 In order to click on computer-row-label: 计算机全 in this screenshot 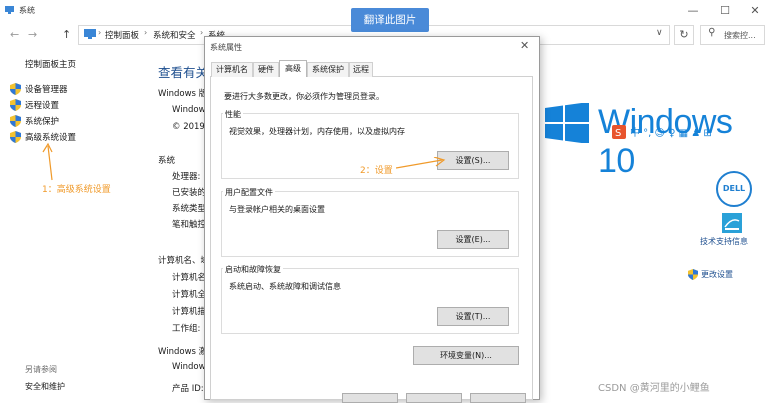, I will do `click(189, 295)`.